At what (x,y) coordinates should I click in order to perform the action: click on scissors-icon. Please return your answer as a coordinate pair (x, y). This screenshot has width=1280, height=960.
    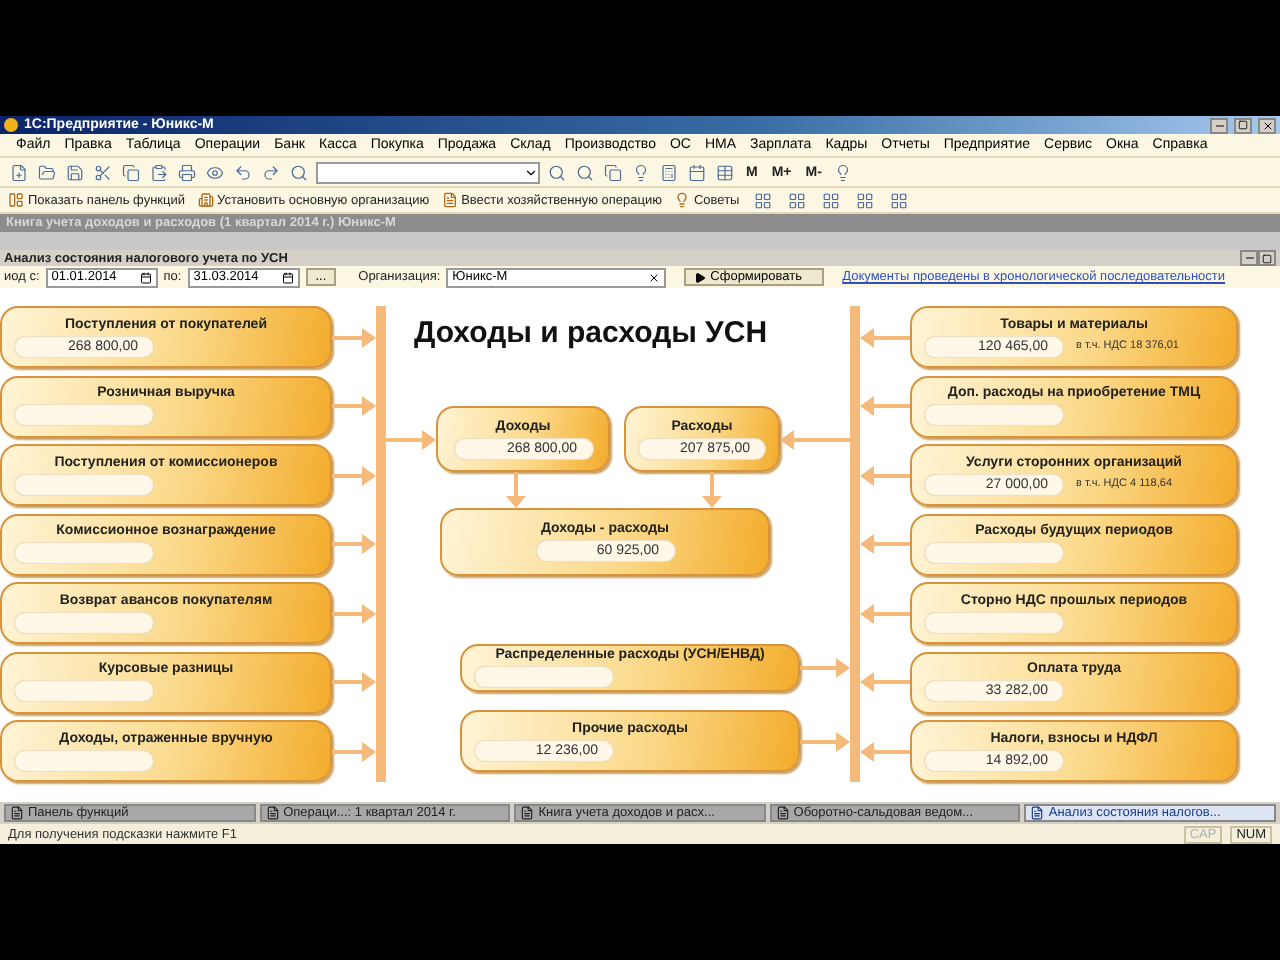
    Looking at the image, I should click on (103, 172).